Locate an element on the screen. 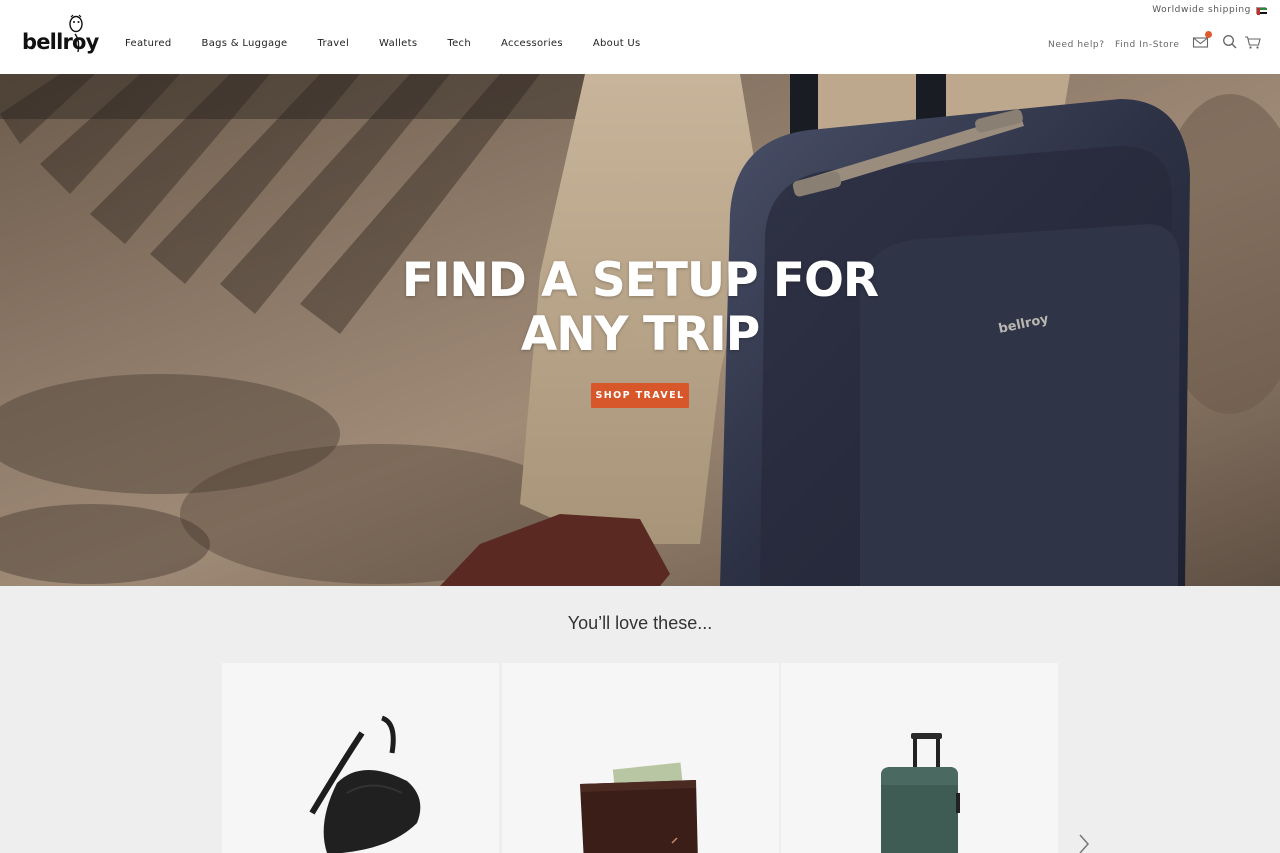 The image size is (1280, 853). need-help-link: Need help? is located at coordinates (1076, 45).